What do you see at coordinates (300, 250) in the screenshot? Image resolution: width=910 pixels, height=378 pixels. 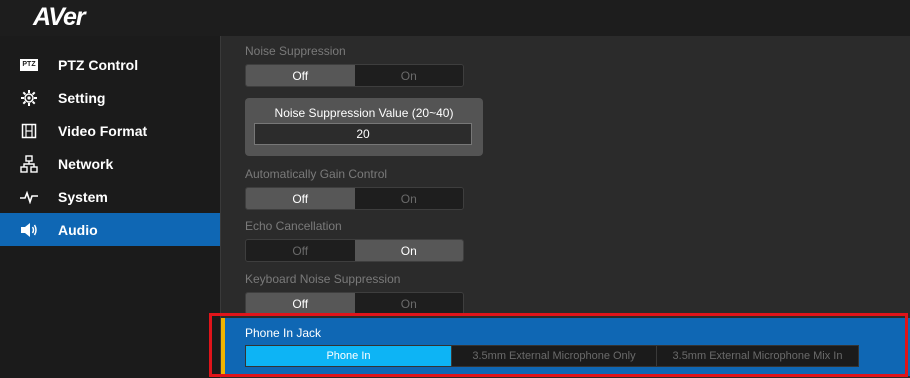 I see `echo-cancellation-off-option: Off` at bounding box center [300, 250].